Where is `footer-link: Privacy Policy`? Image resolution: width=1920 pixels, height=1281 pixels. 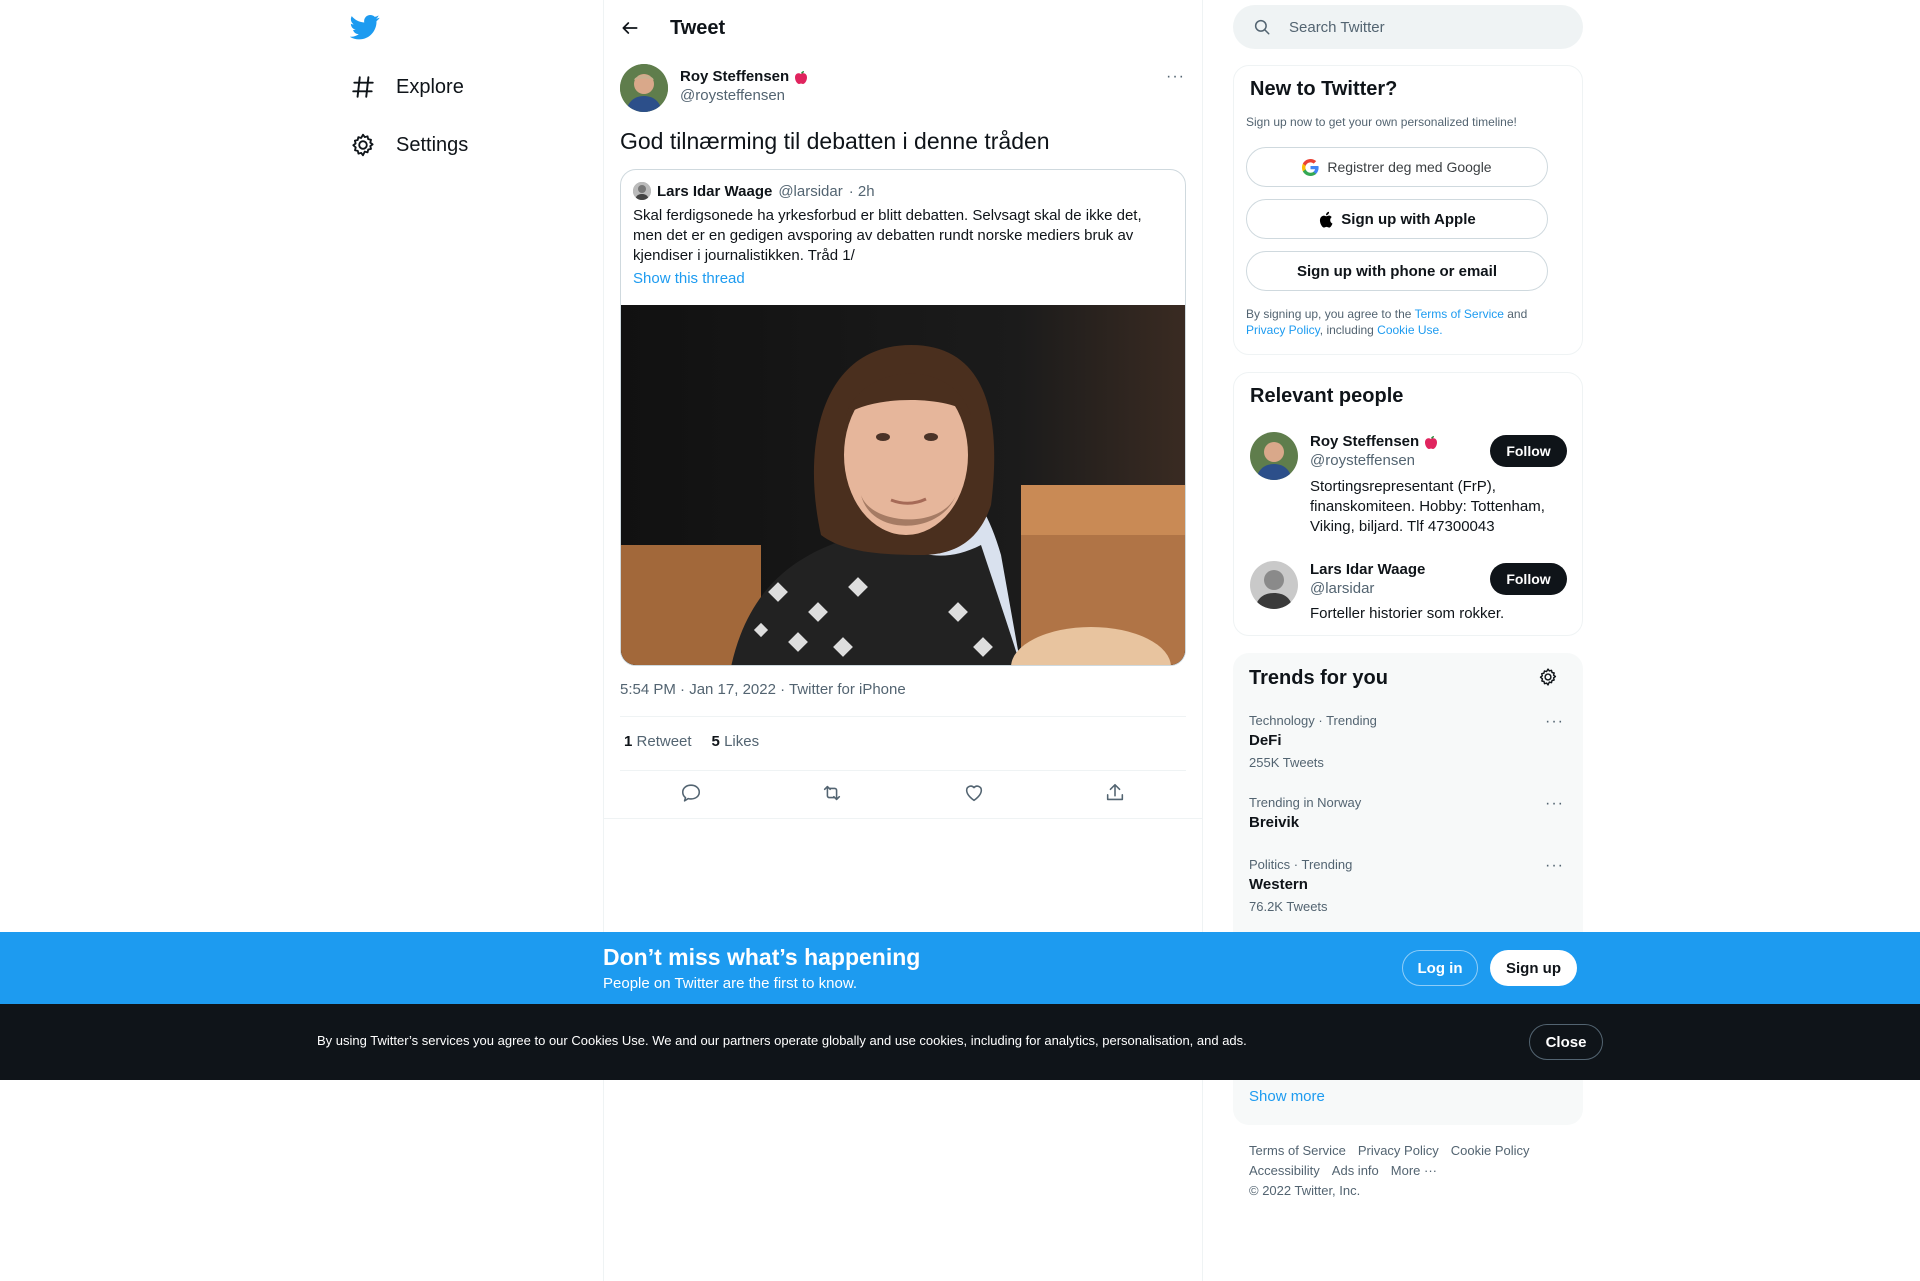
footer-link: Privacy Policy is located at coordinates (1398, 1151).